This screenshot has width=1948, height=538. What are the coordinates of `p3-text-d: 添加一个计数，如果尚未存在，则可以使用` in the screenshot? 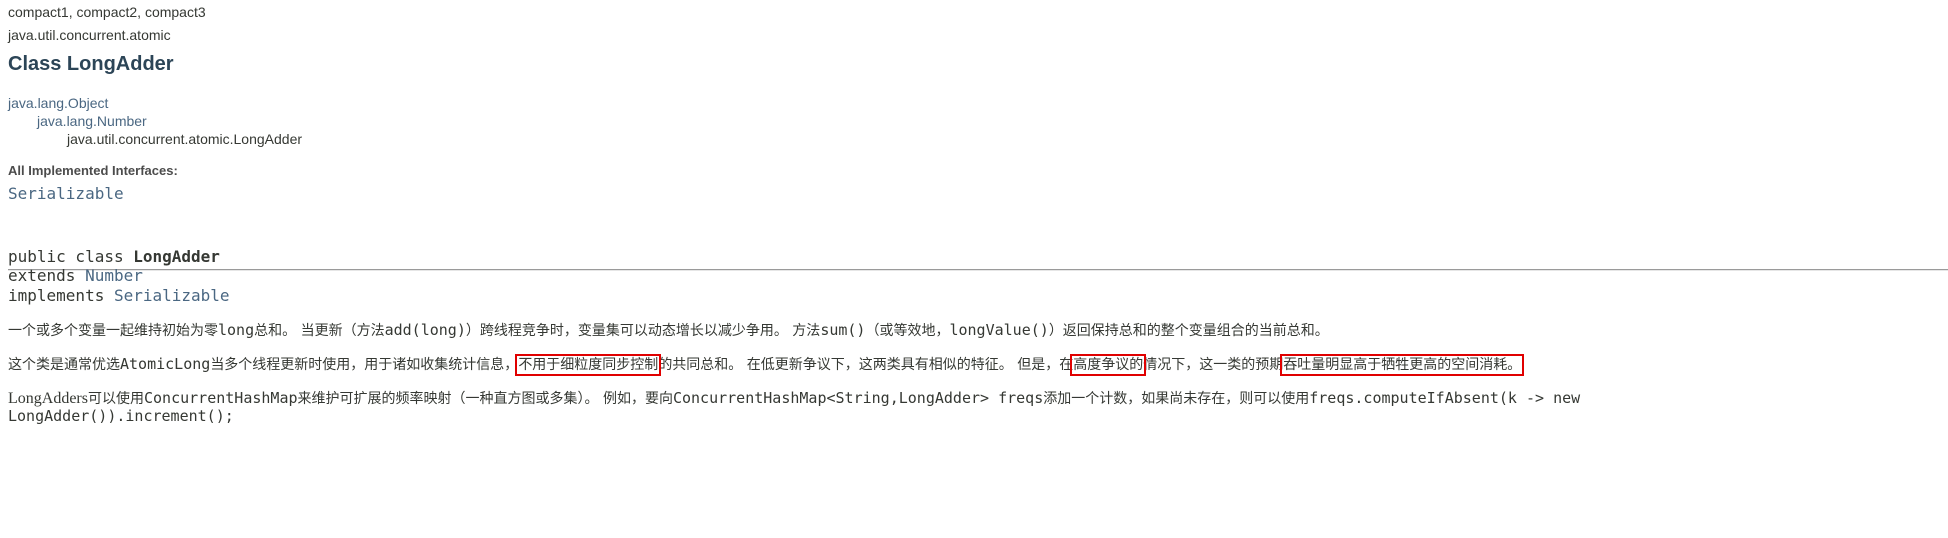 It's located at (1176, 399).